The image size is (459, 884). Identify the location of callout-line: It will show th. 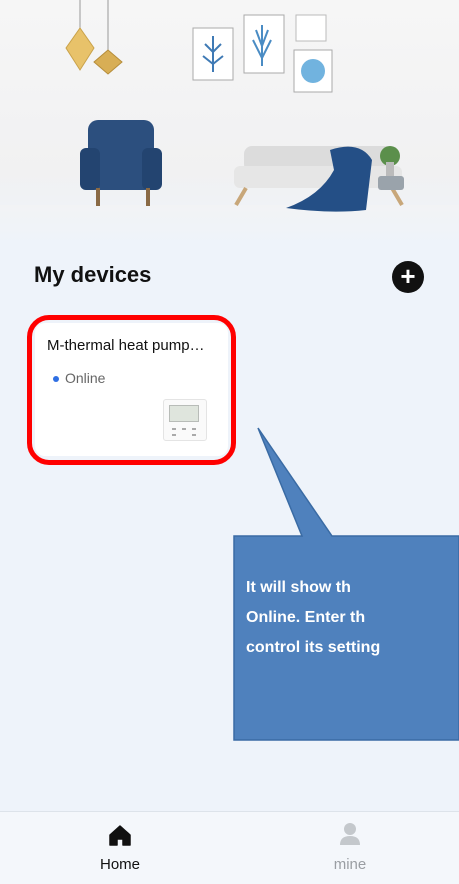
(298, 587).